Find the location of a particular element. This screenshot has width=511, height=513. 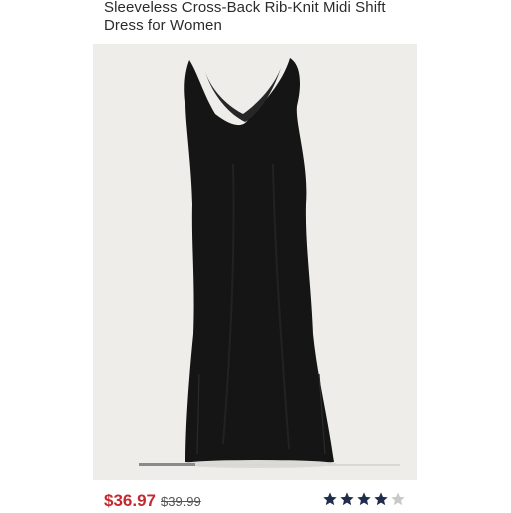

carousel-scroll-thumb is located at coordinates (167, 464).